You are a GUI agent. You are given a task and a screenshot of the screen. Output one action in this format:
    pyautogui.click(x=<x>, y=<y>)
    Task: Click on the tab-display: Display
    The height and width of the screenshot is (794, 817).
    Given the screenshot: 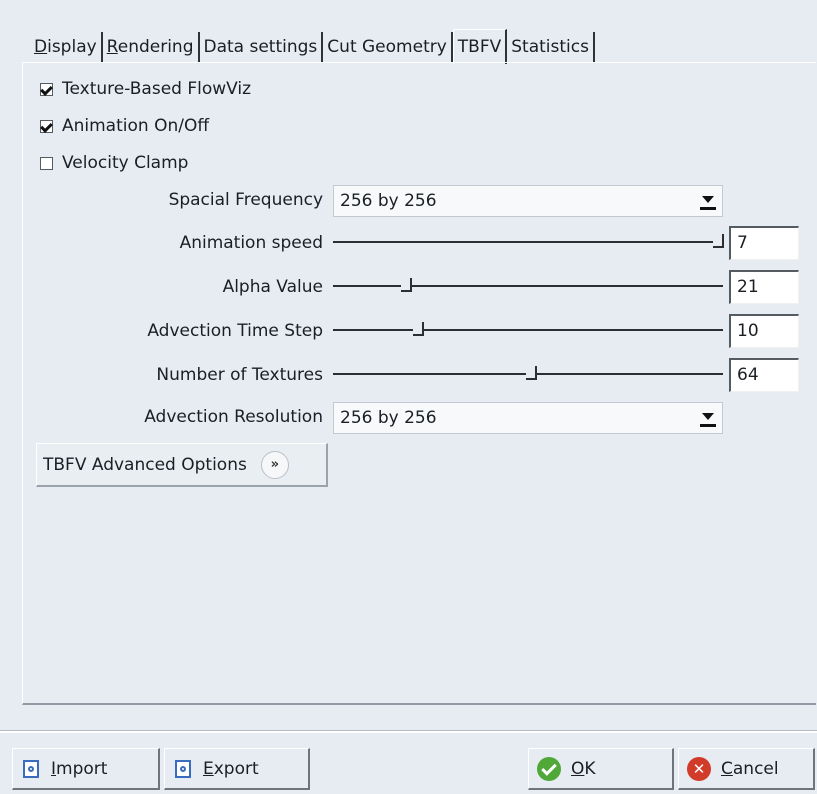 What is the action you would take?
    pyautogui.click(x=66, y=47)
    